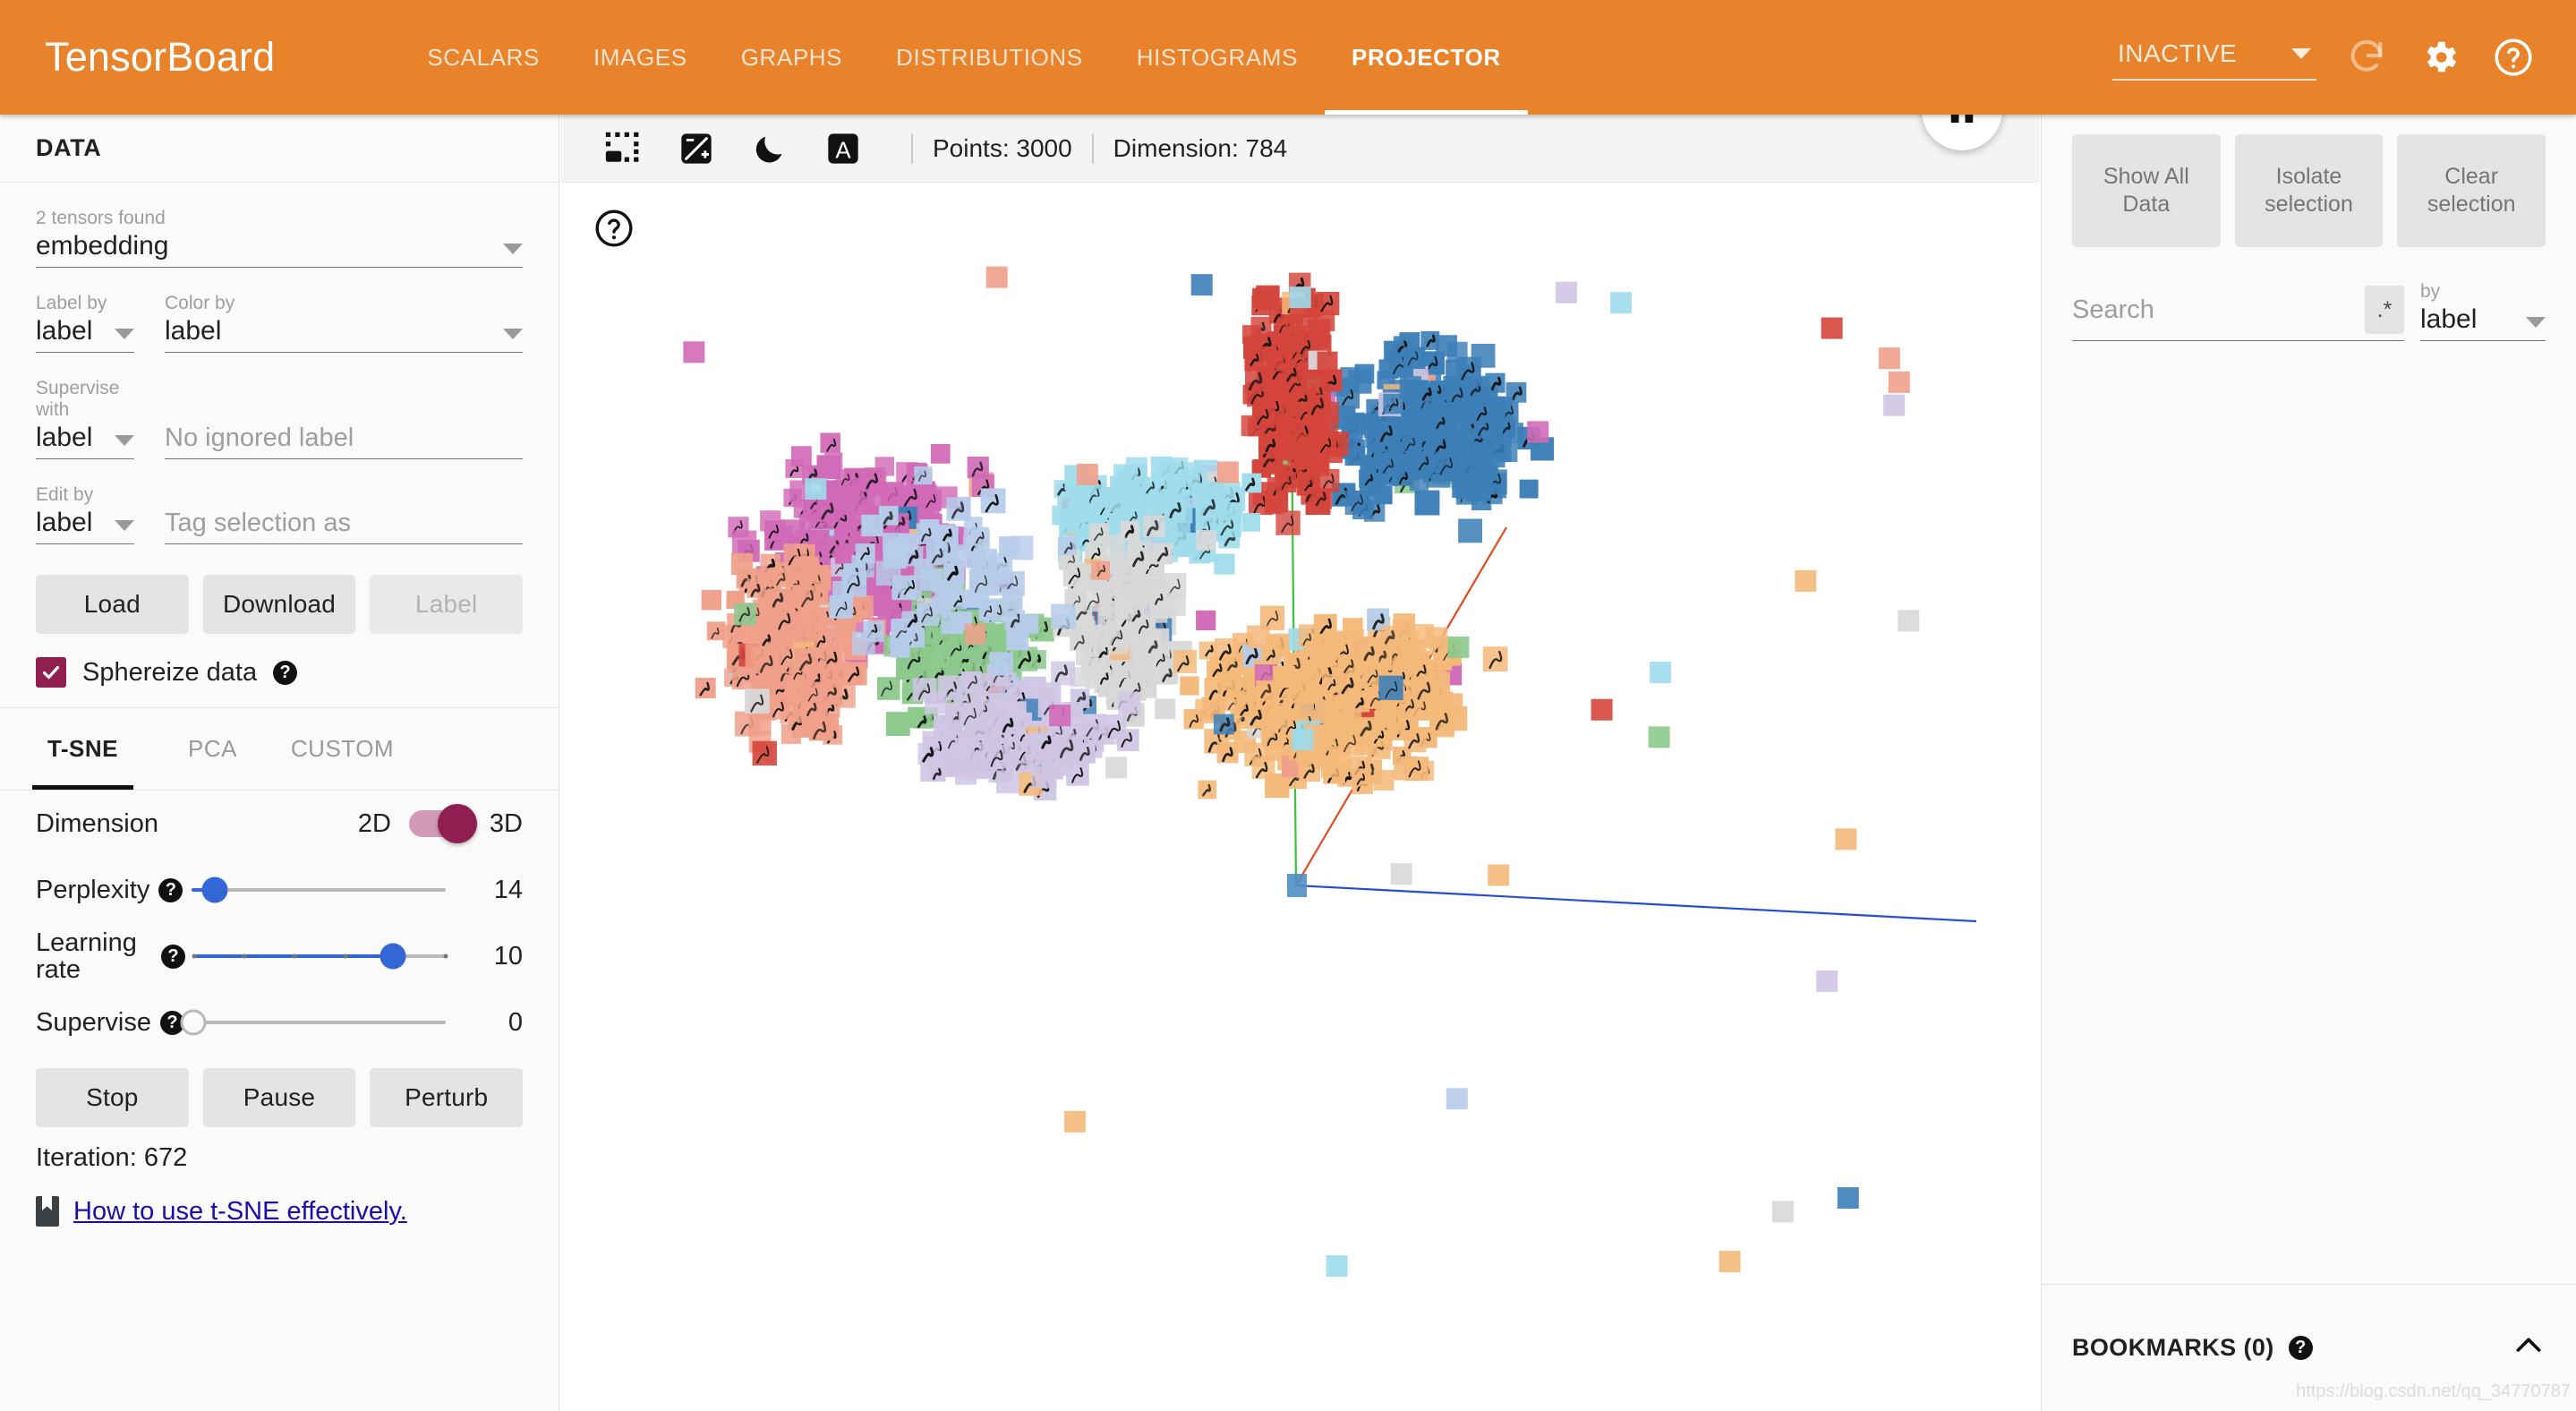  What do you see at coordinates (342, 749) in the screenshot?
I see `projection-tab-custom: CUSTOM` at bounding box center [342, 749].